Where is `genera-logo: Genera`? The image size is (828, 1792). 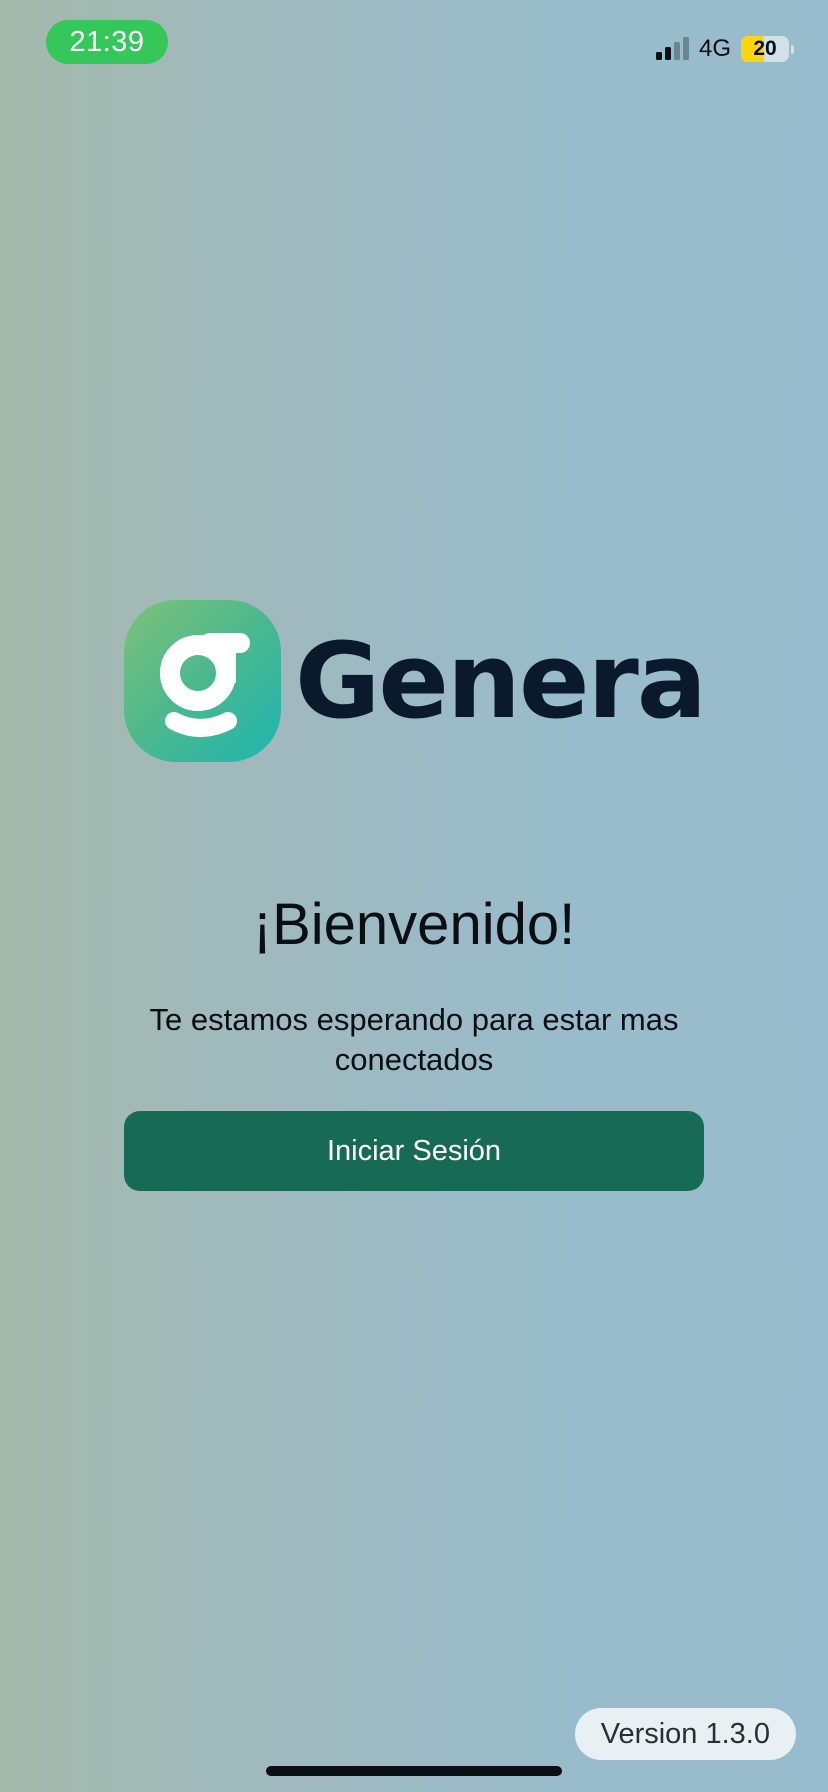
genera-logo: Genera is located at coordinates (415, 681).